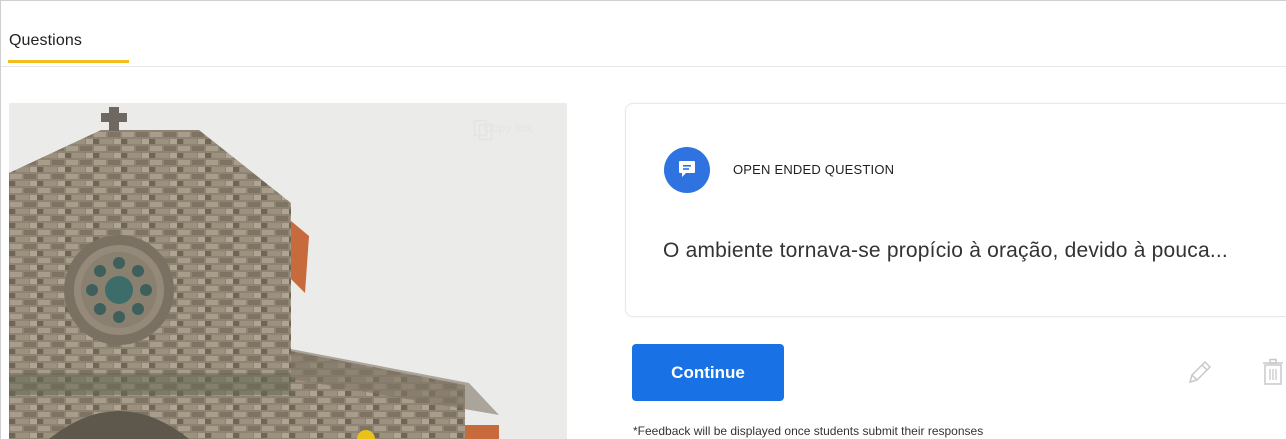 This screenshot has width=1286, height=439. What do you see at coordinates (643, 0) in the screenshot?
I see `window-border-top` at bounding box center [643, 0].